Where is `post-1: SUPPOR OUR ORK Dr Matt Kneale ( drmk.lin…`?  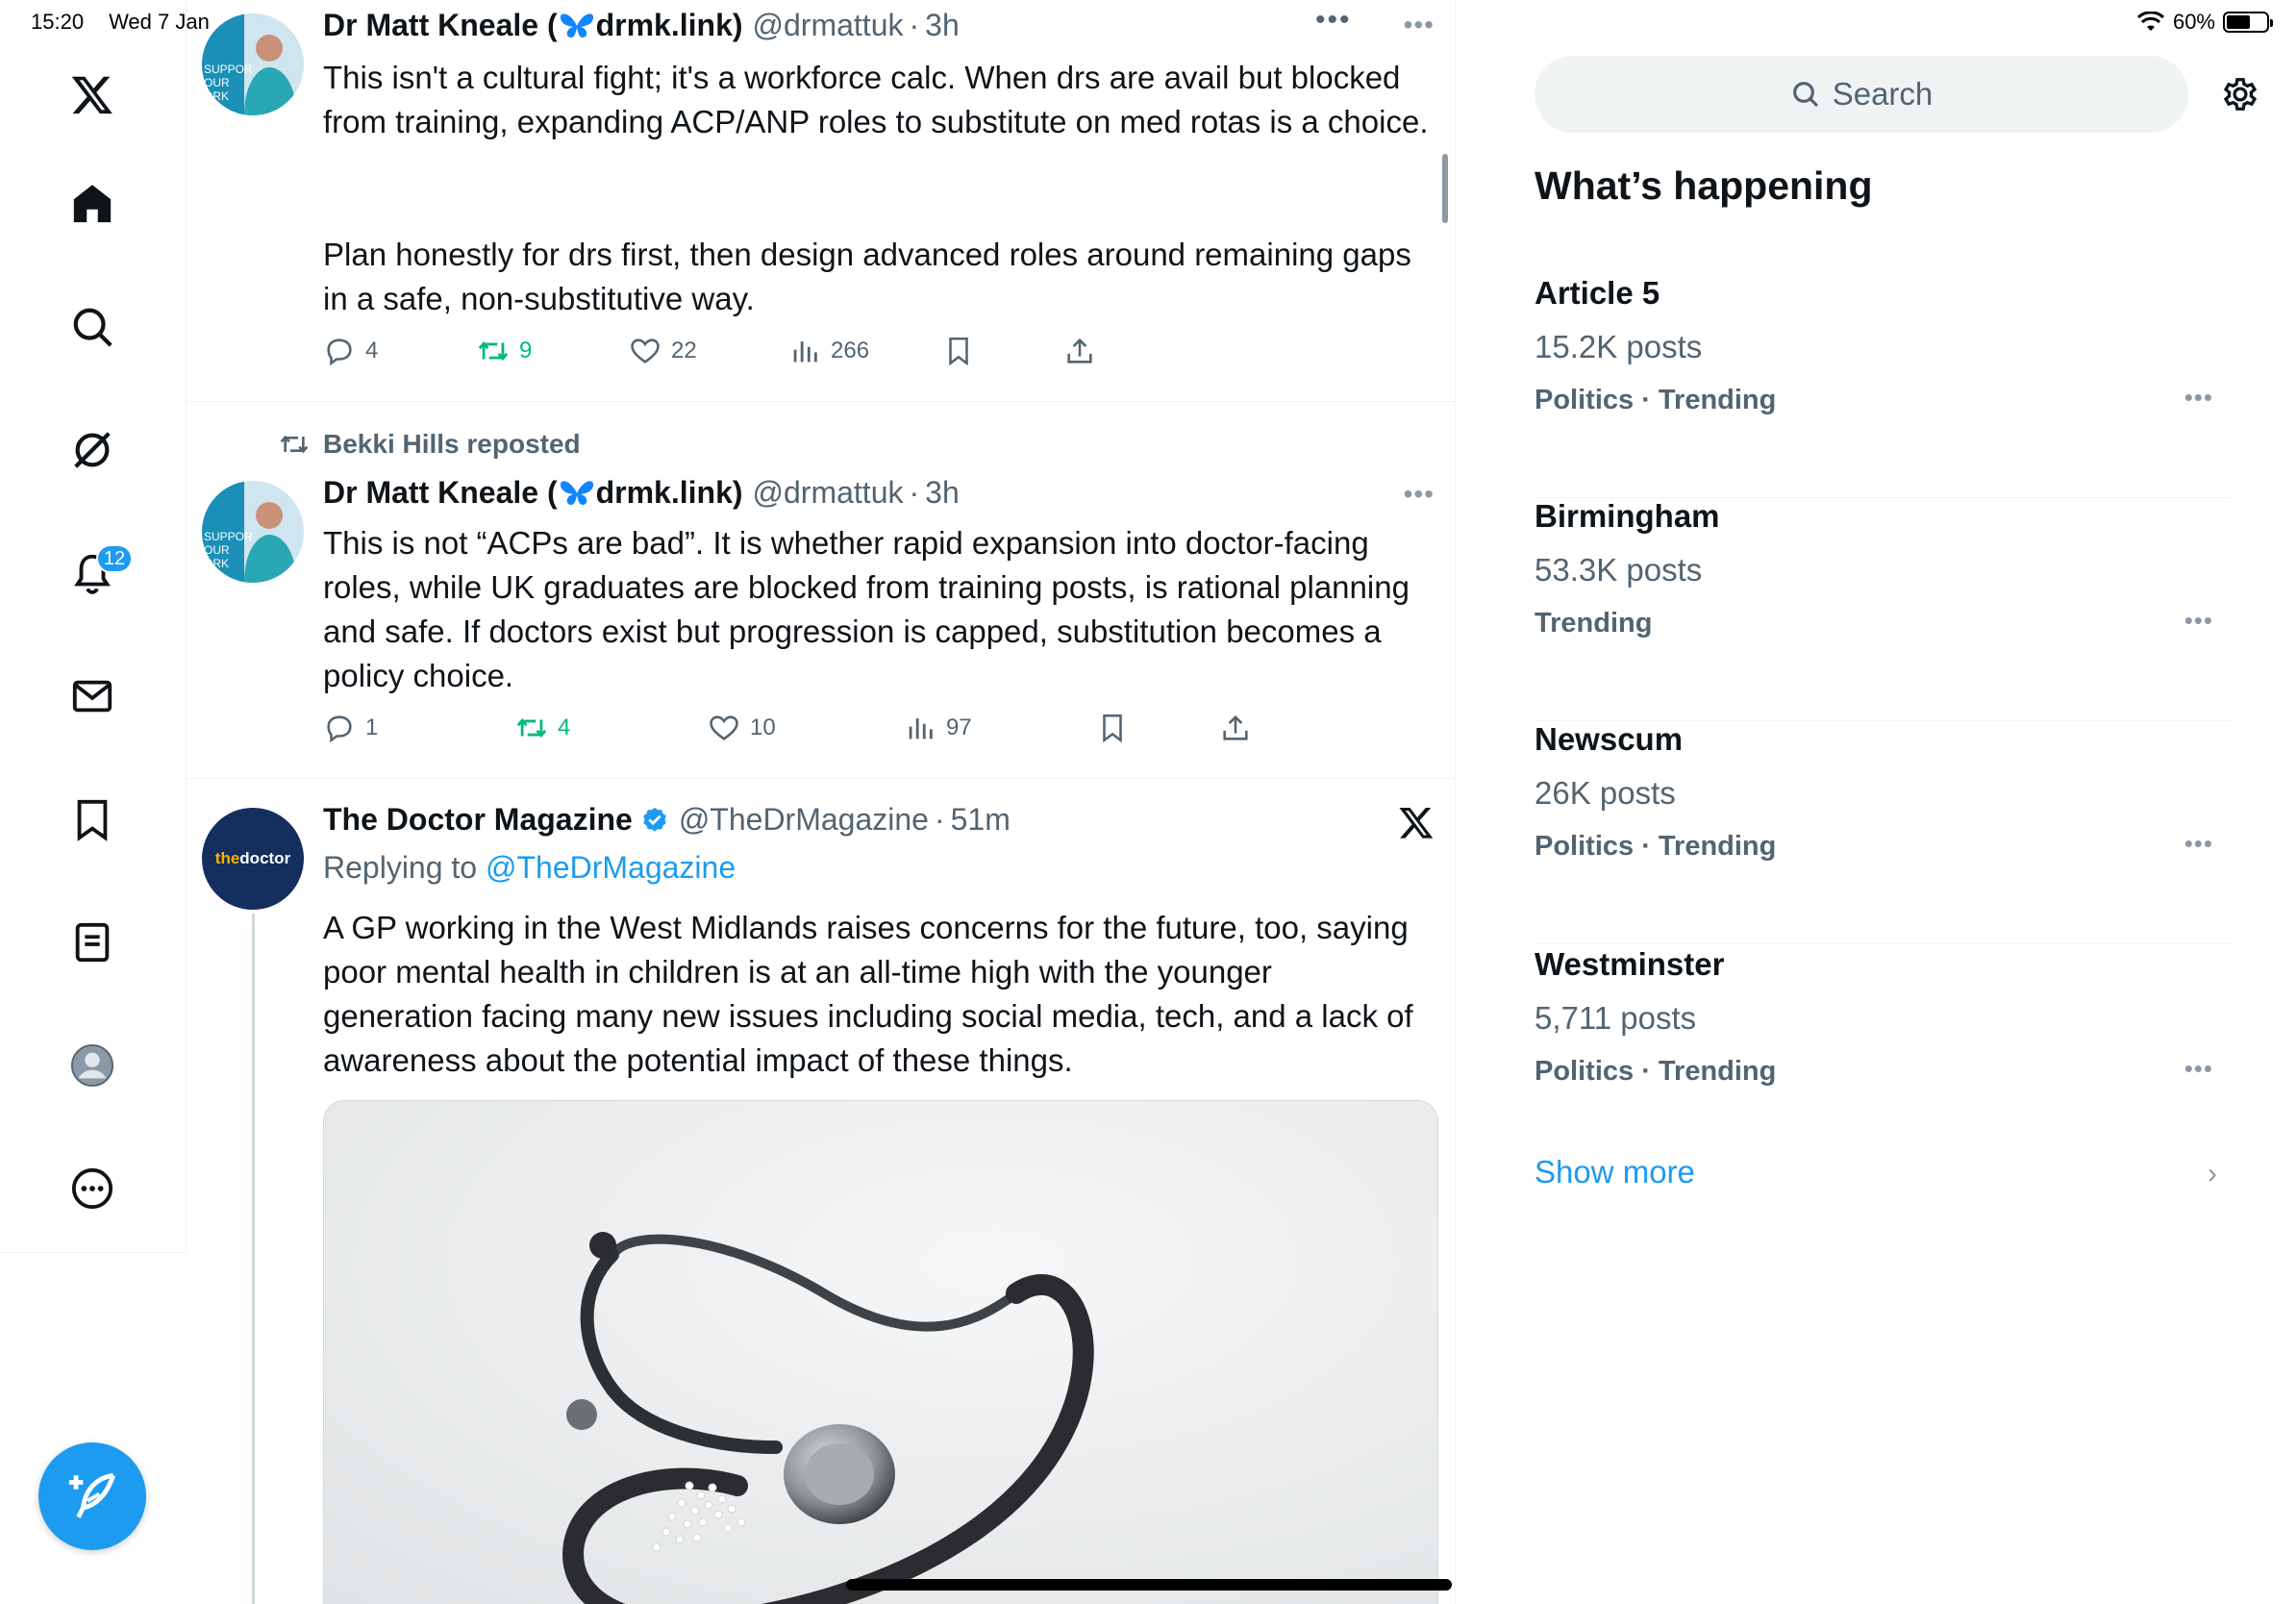 post-1: SUPPOR OUR ORK Dr Matt Kneale ( drmk.lin… is located at coordinates (821, 201).